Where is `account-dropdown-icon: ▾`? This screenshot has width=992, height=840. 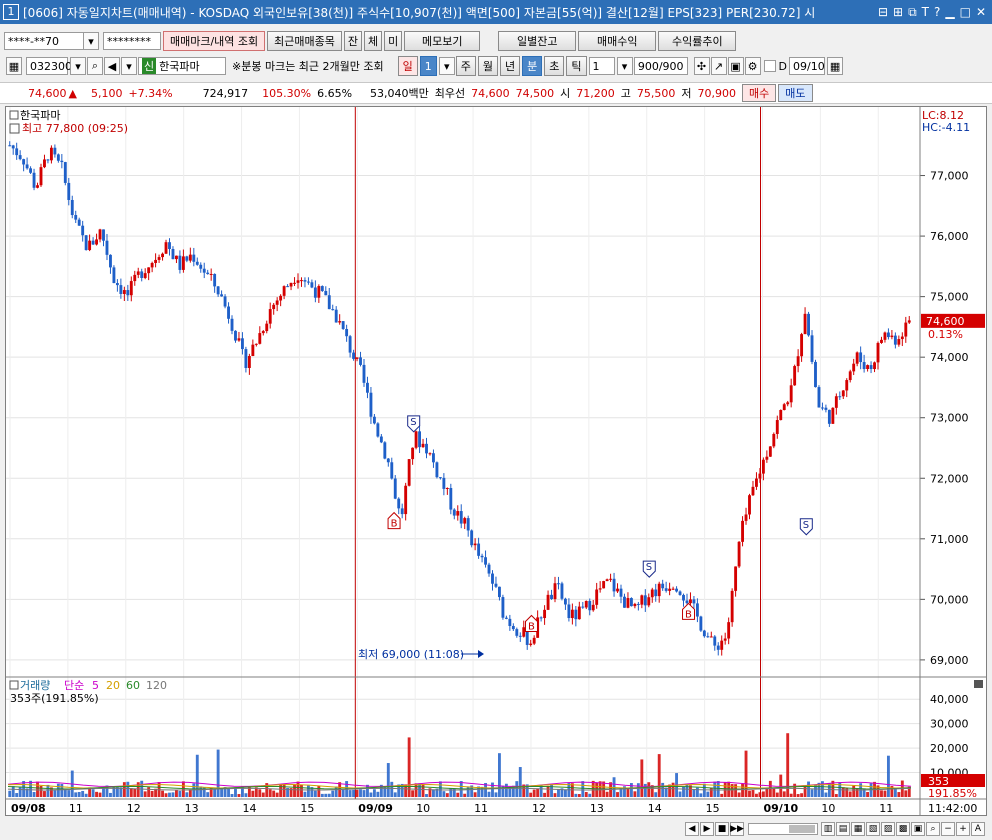
account-dropdown-icon: ▾ is located at coordinates (91, 41).